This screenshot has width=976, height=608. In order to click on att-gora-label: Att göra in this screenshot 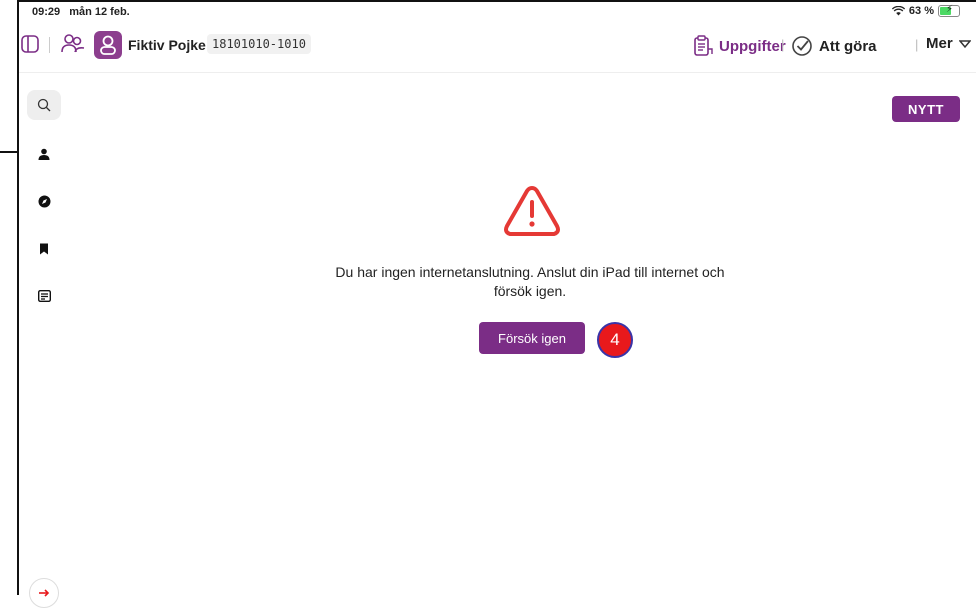, I will do `click(848, 46)`.